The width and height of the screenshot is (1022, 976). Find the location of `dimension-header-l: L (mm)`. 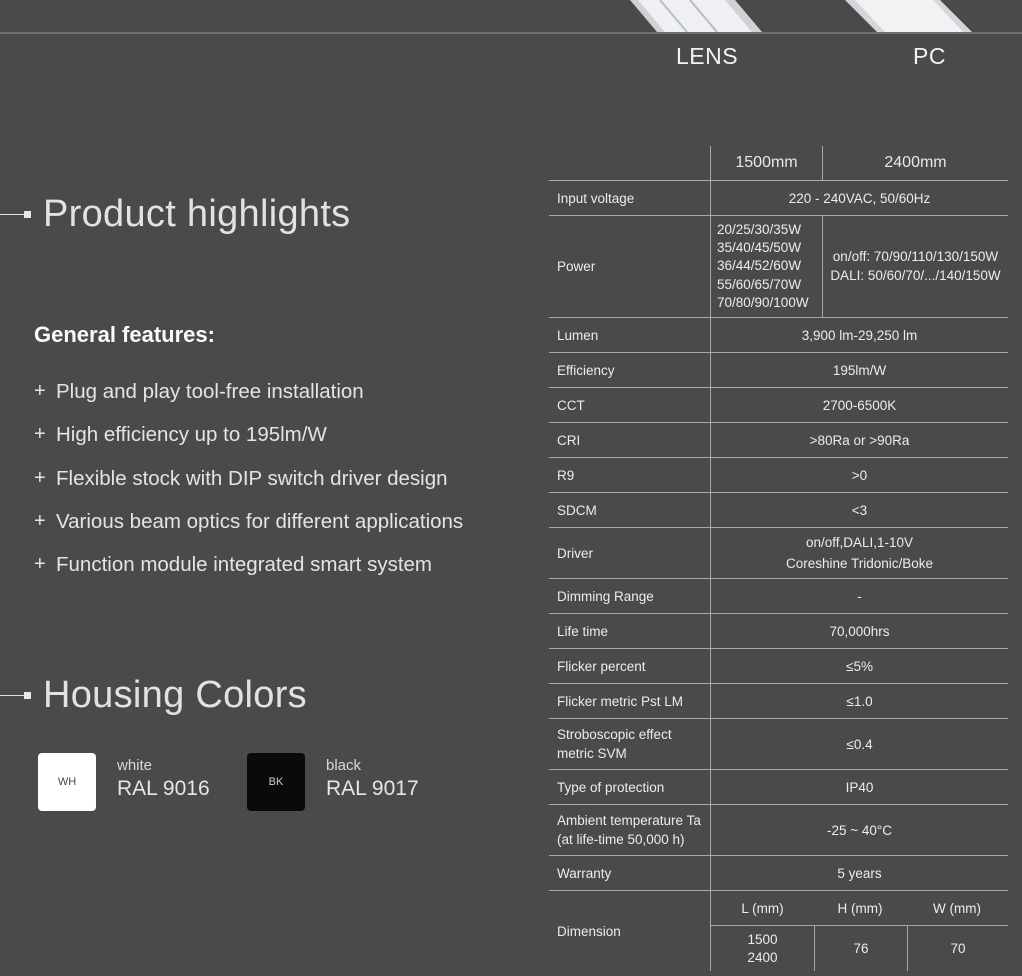

dimension-header-l: L (mm) is located at coordinates (762, 908).